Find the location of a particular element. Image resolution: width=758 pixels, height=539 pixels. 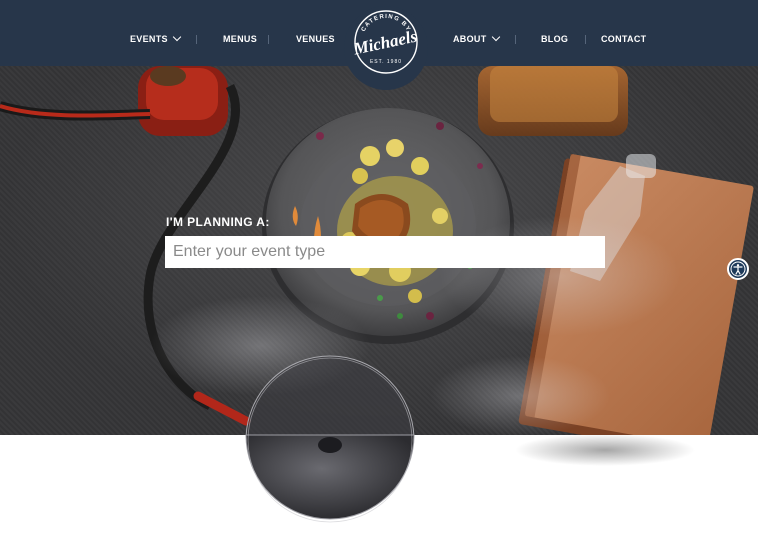

logo-emblem: CATERING BY Michaels EST. 1980 is located at coordinates (385, 42).